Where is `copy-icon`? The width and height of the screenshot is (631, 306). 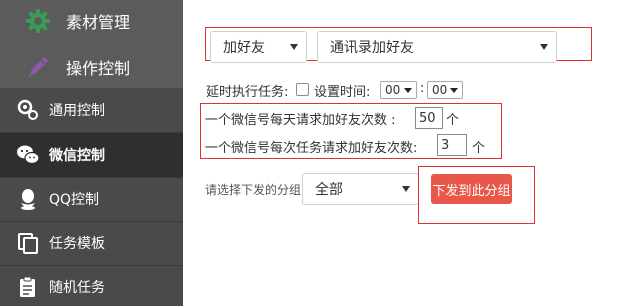
copy-icon is located at coordinates (28, 243).